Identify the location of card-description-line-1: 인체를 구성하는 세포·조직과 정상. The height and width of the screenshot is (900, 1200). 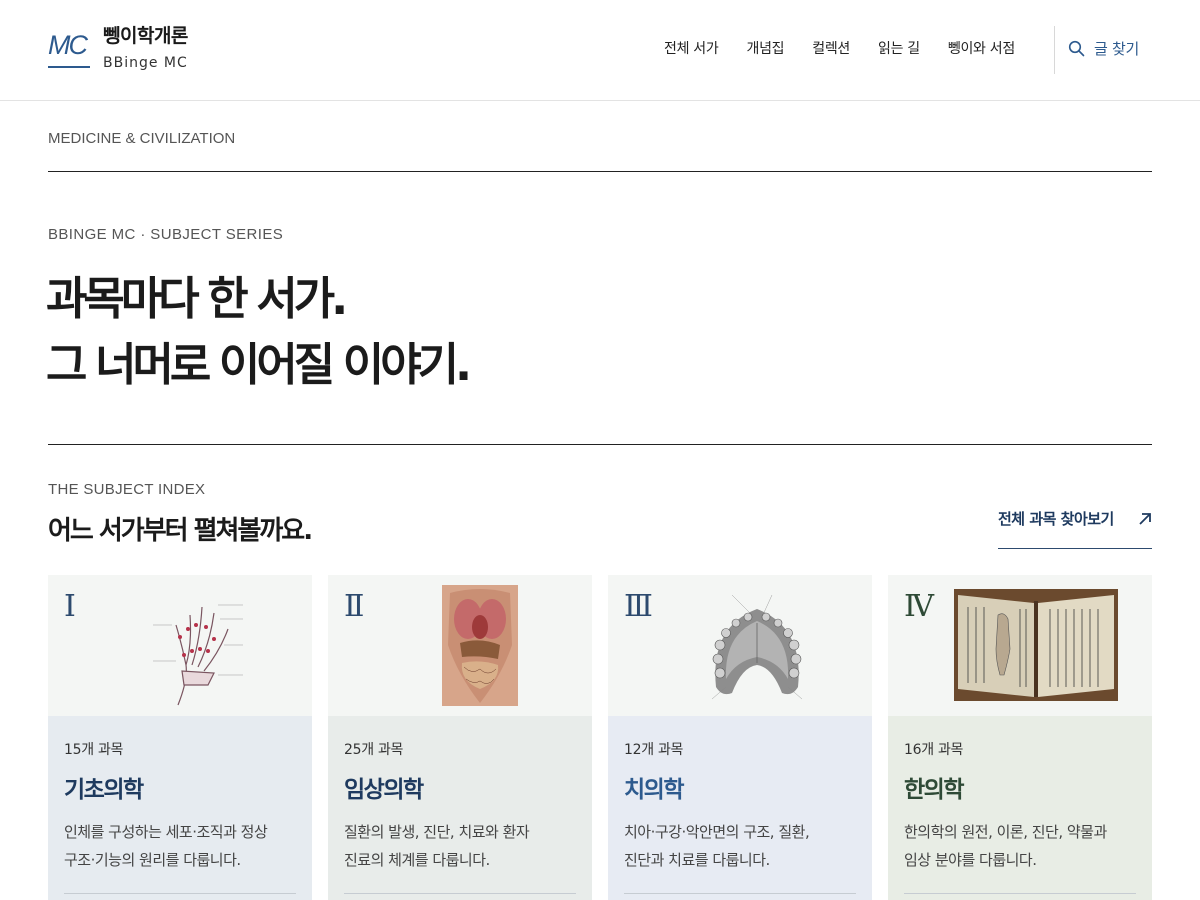
(166, 832).